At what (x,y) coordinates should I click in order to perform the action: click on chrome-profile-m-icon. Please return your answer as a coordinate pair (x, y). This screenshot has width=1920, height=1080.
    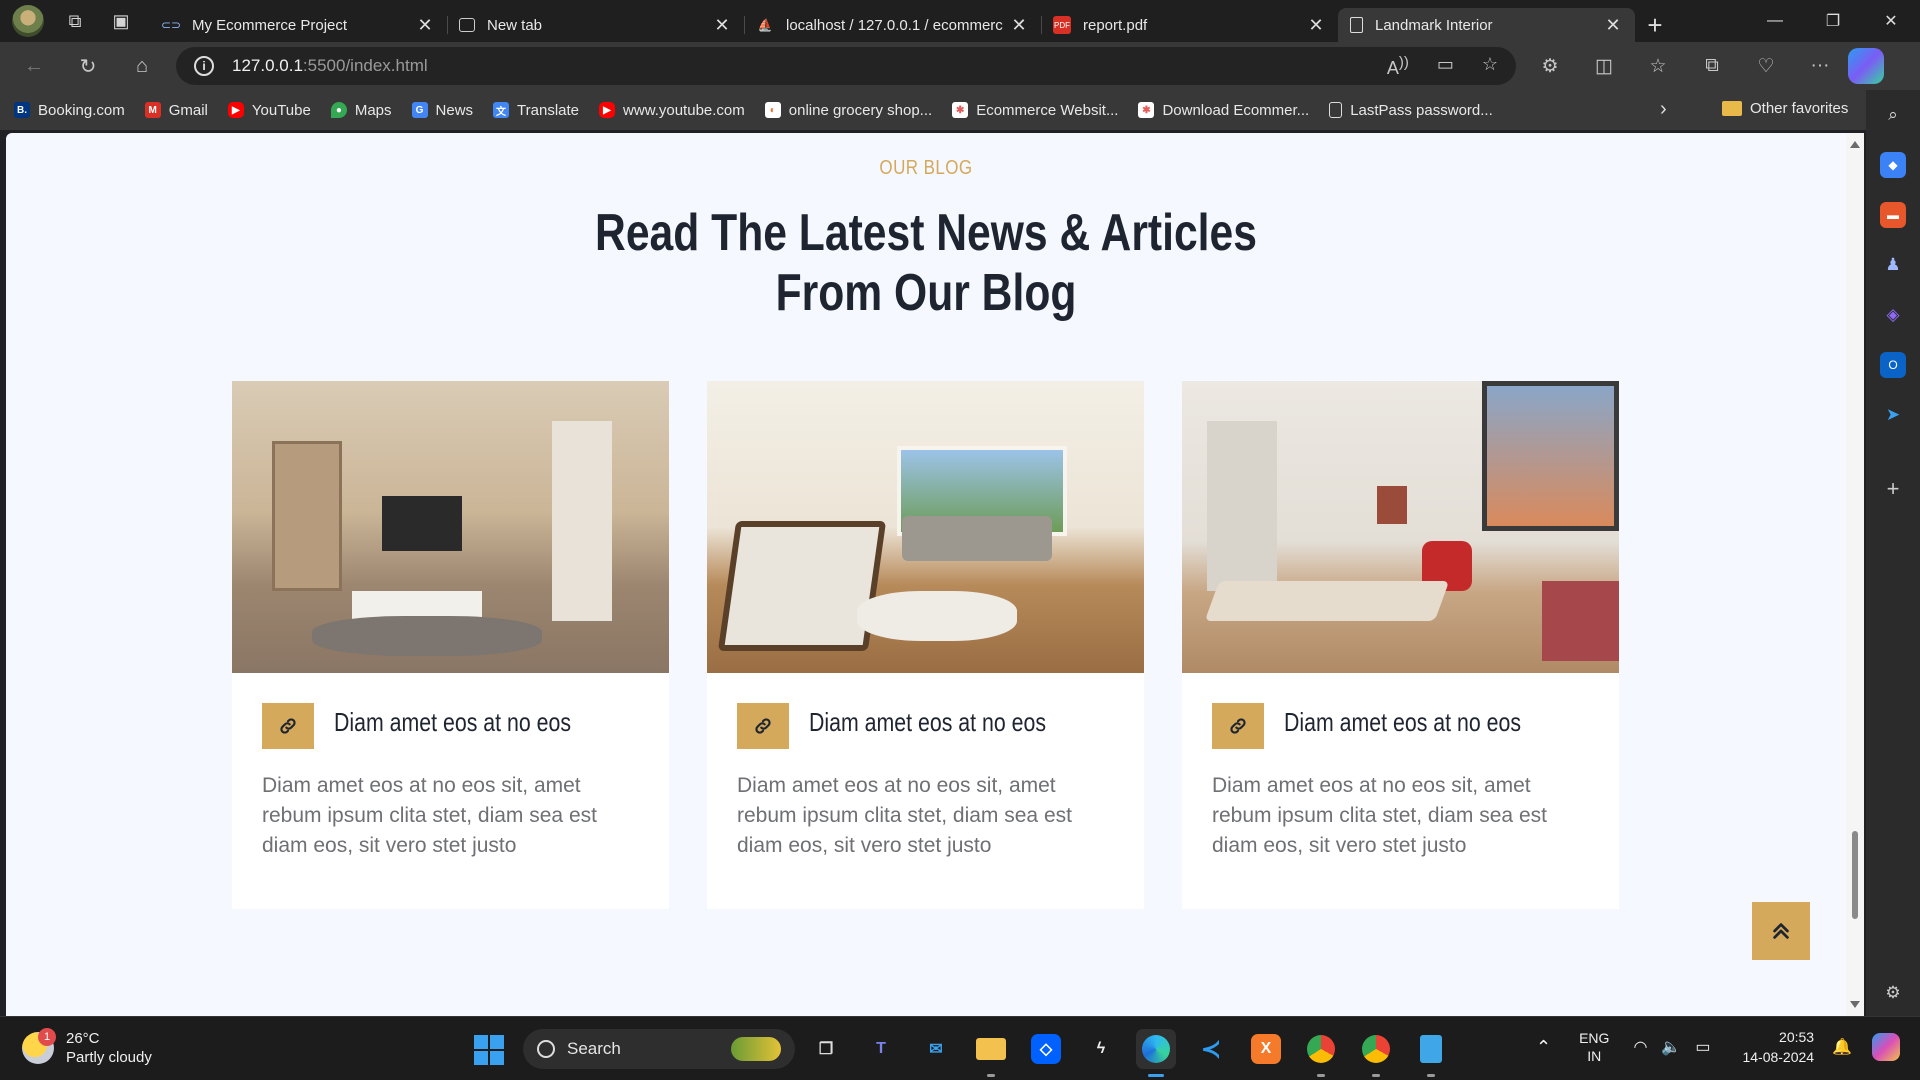
    Looking at the image, I should click on (1321, 1053).